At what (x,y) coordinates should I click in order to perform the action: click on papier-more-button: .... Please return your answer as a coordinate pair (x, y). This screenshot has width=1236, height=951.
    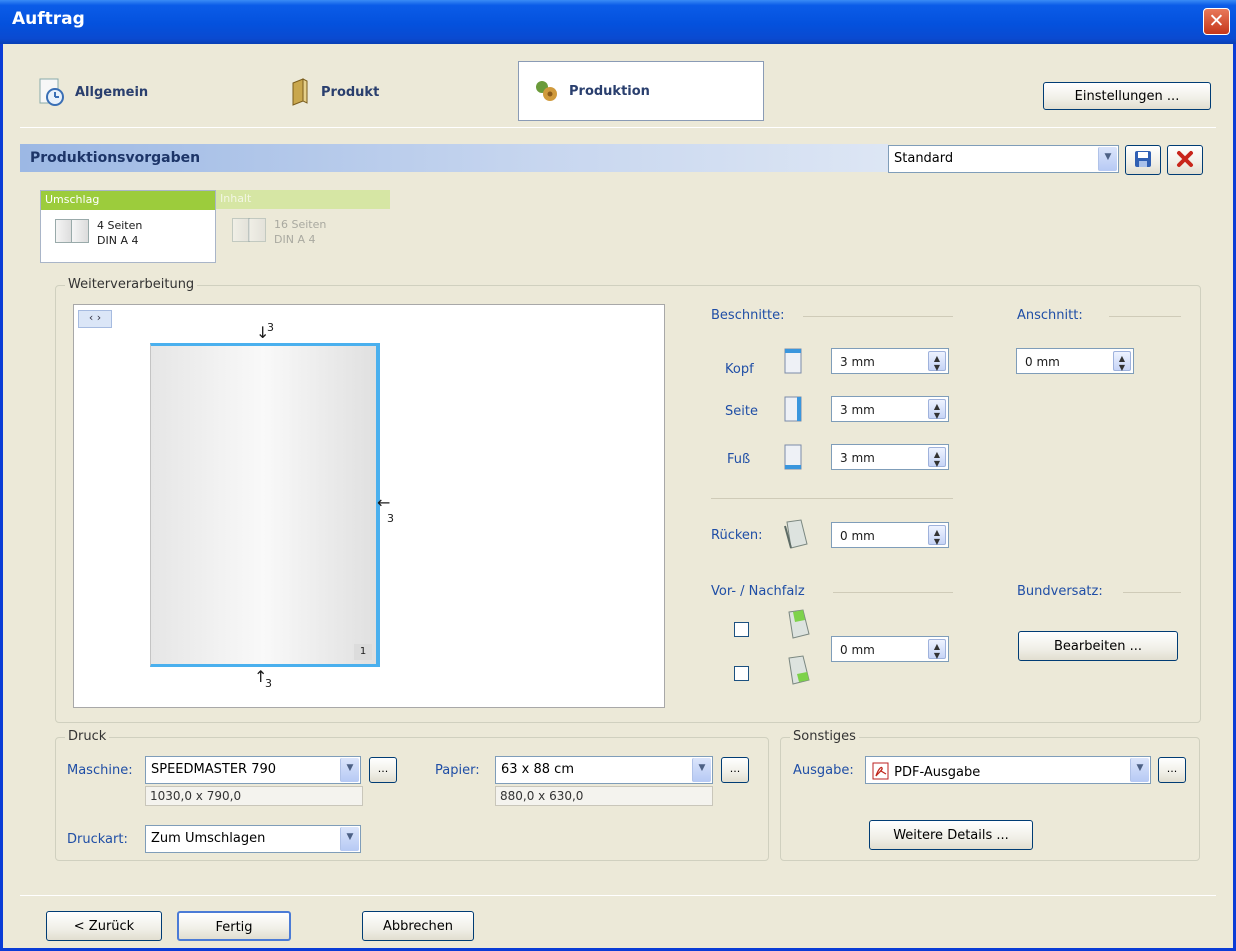
    Looking at the image, I should click on (735, 770).